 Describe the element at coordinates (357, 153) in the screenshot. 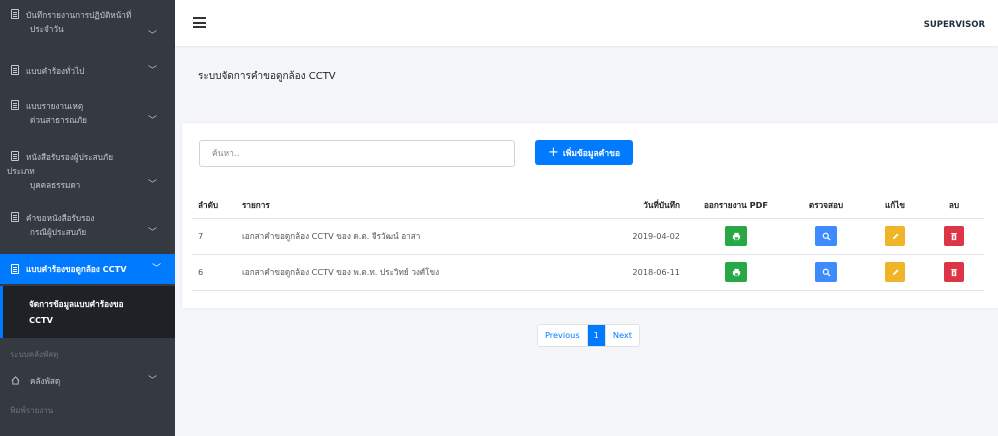

I see `search-input` at that location.